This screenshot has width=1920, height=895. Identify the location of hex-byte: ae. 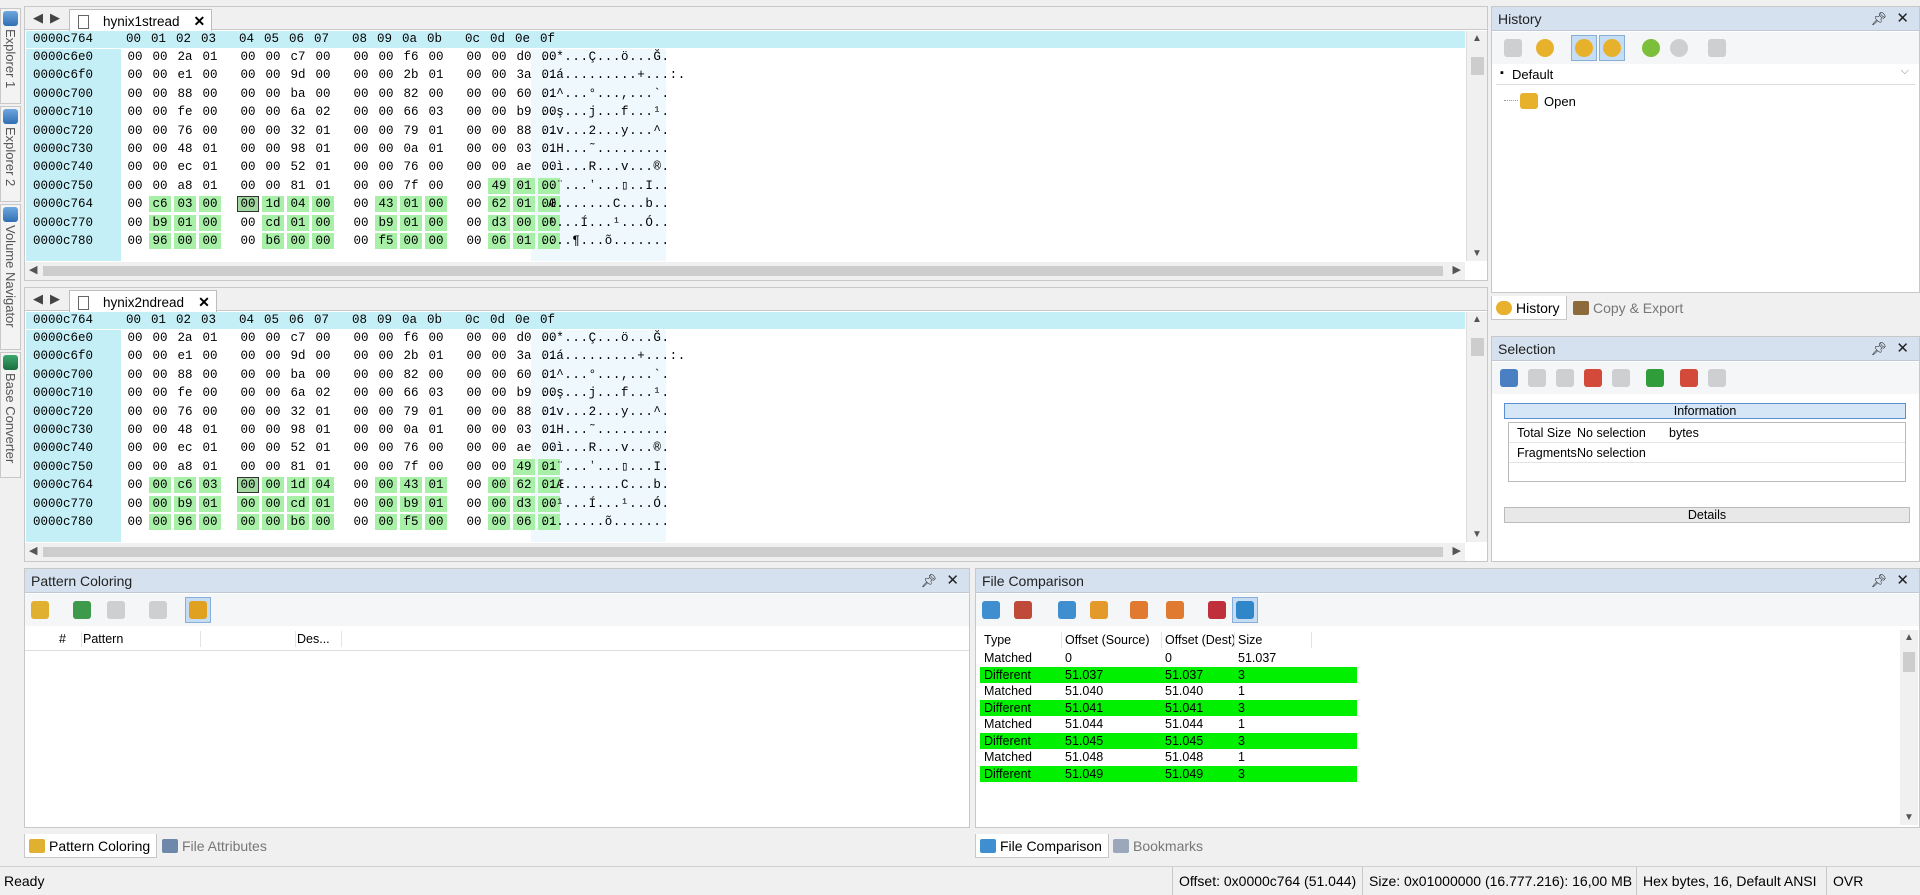
(524, 448).